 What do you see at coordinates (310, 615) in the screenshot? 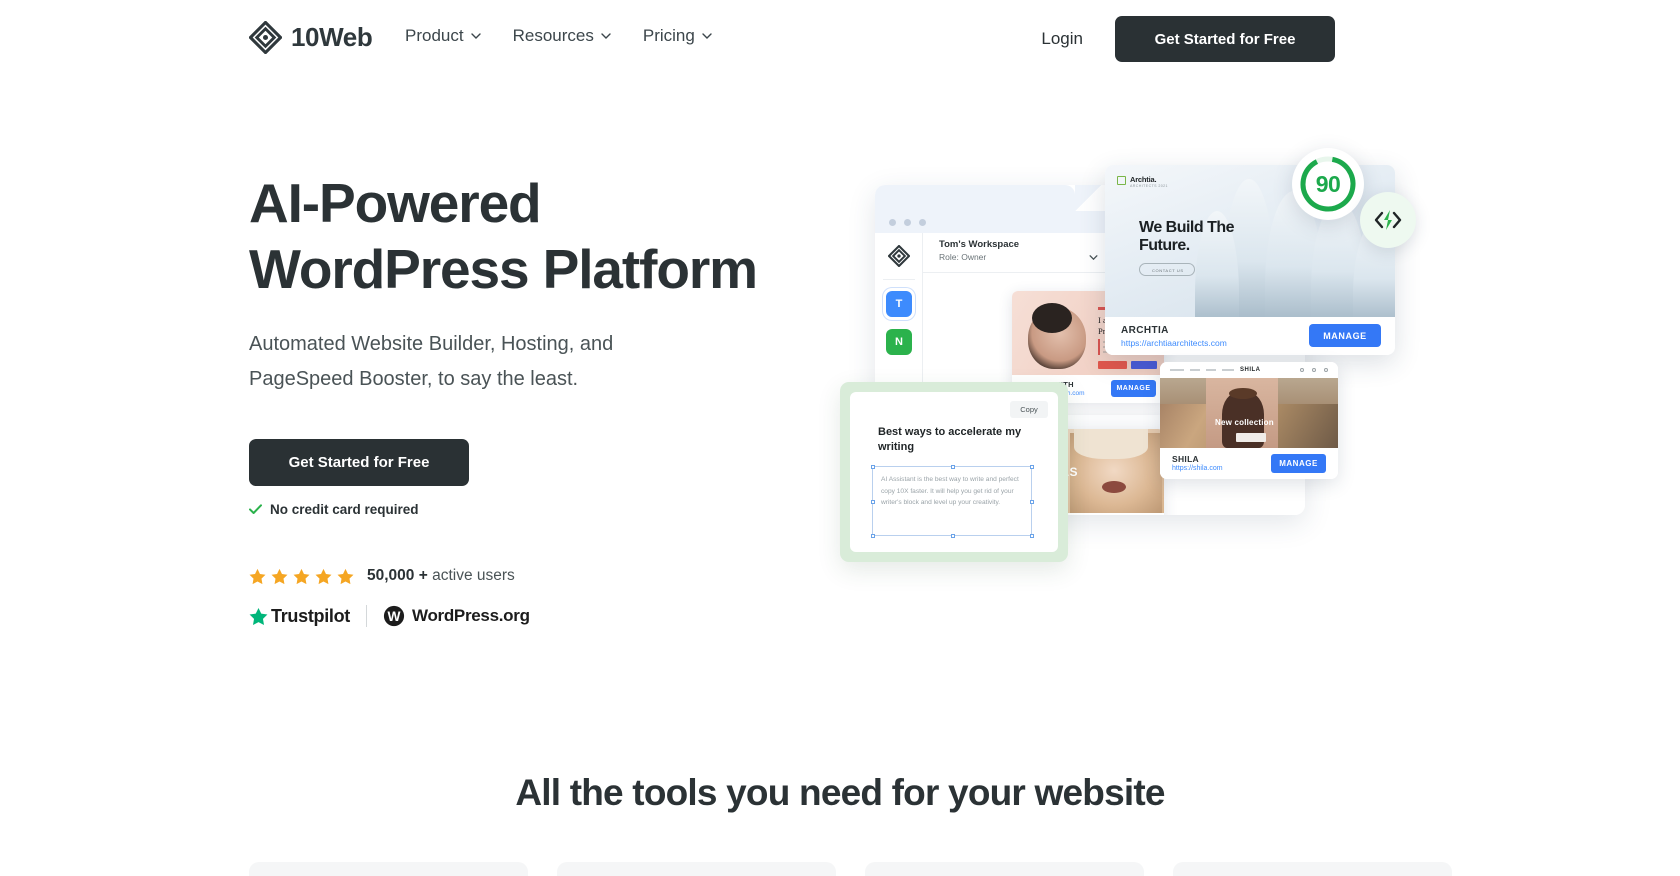
I see `trustpilot-label: Trustpilot` at bounding box center [310, 615].